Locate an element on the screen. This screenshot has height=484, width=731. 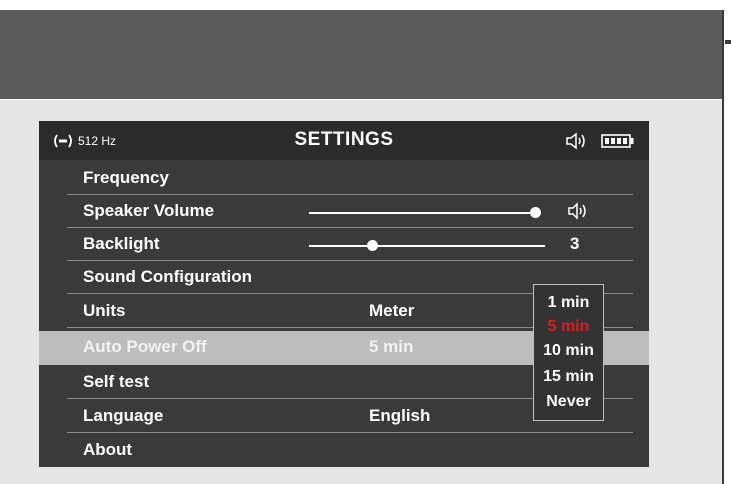
battery-icon is located at coordinates (618, 141).